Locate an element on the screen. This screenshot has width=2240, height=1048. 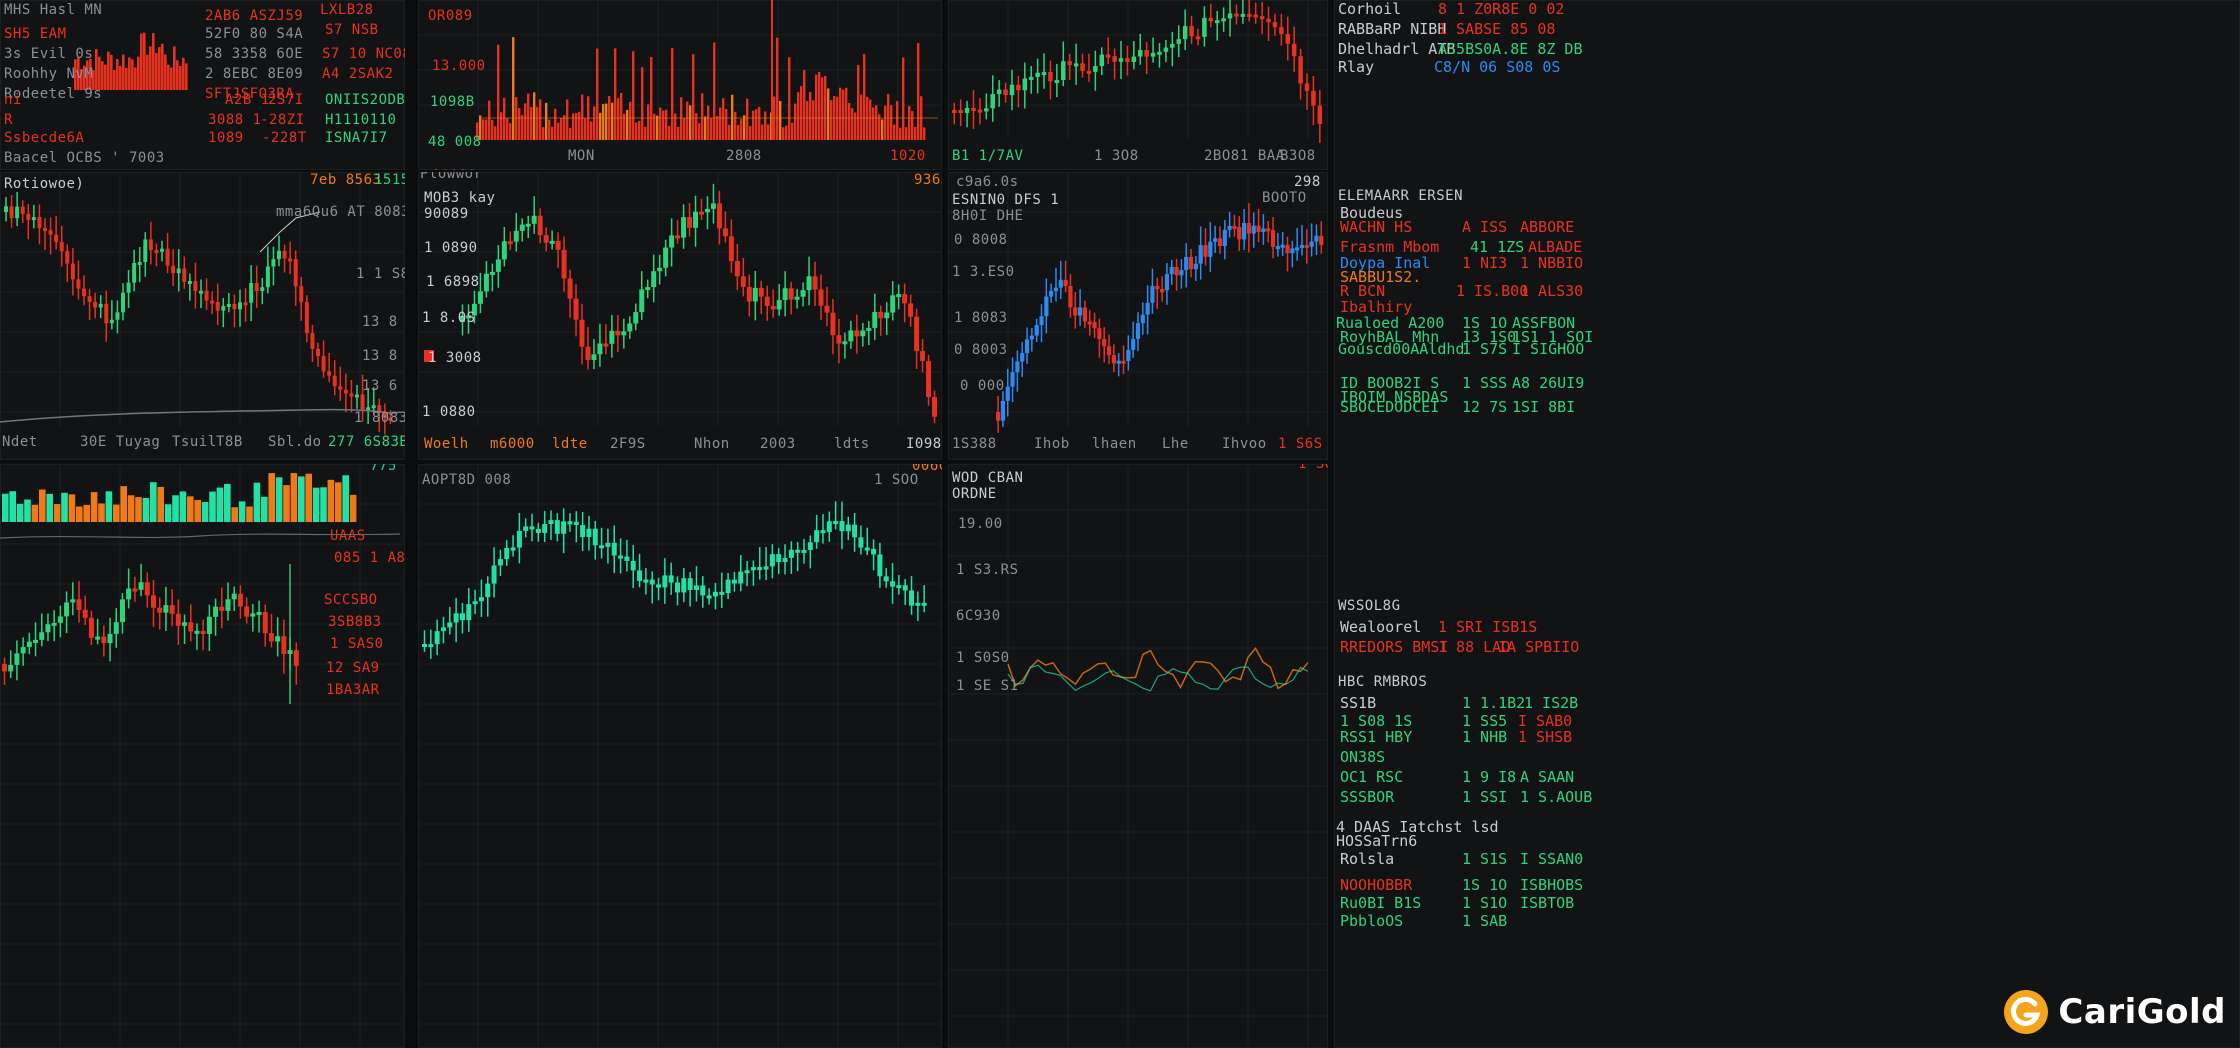
watch-value: 8 1 Z0R8E 0 02 is located at coordinates (1501, 9).